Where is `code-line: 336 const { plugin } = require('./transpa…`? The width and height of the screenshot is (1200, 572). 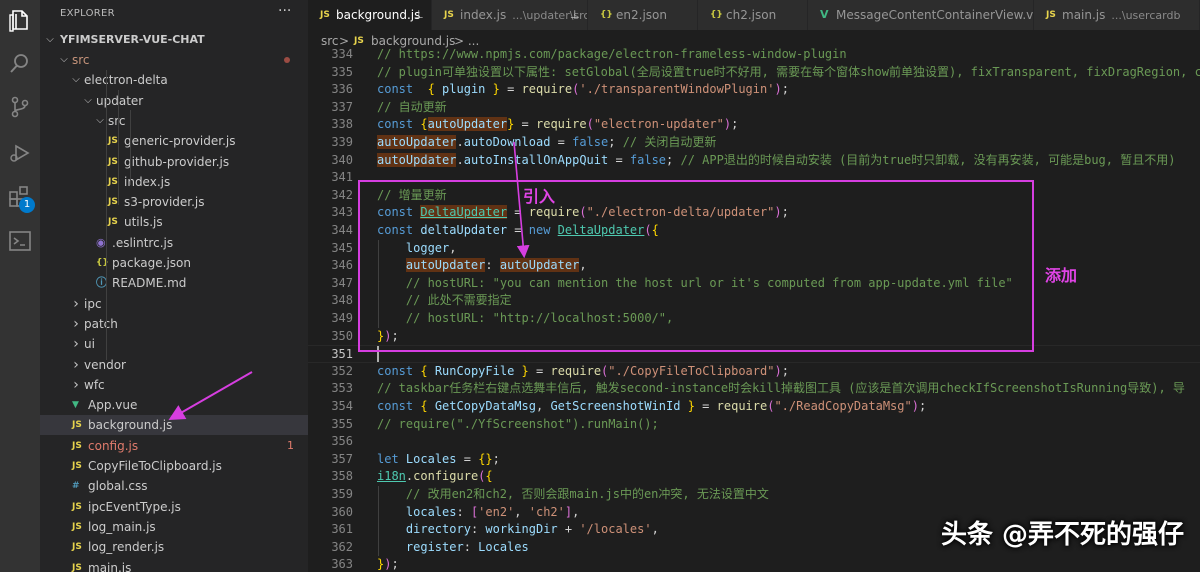
code-line: 336 const { plugin } = require('./transpa… is located at coordinates (754, 90).